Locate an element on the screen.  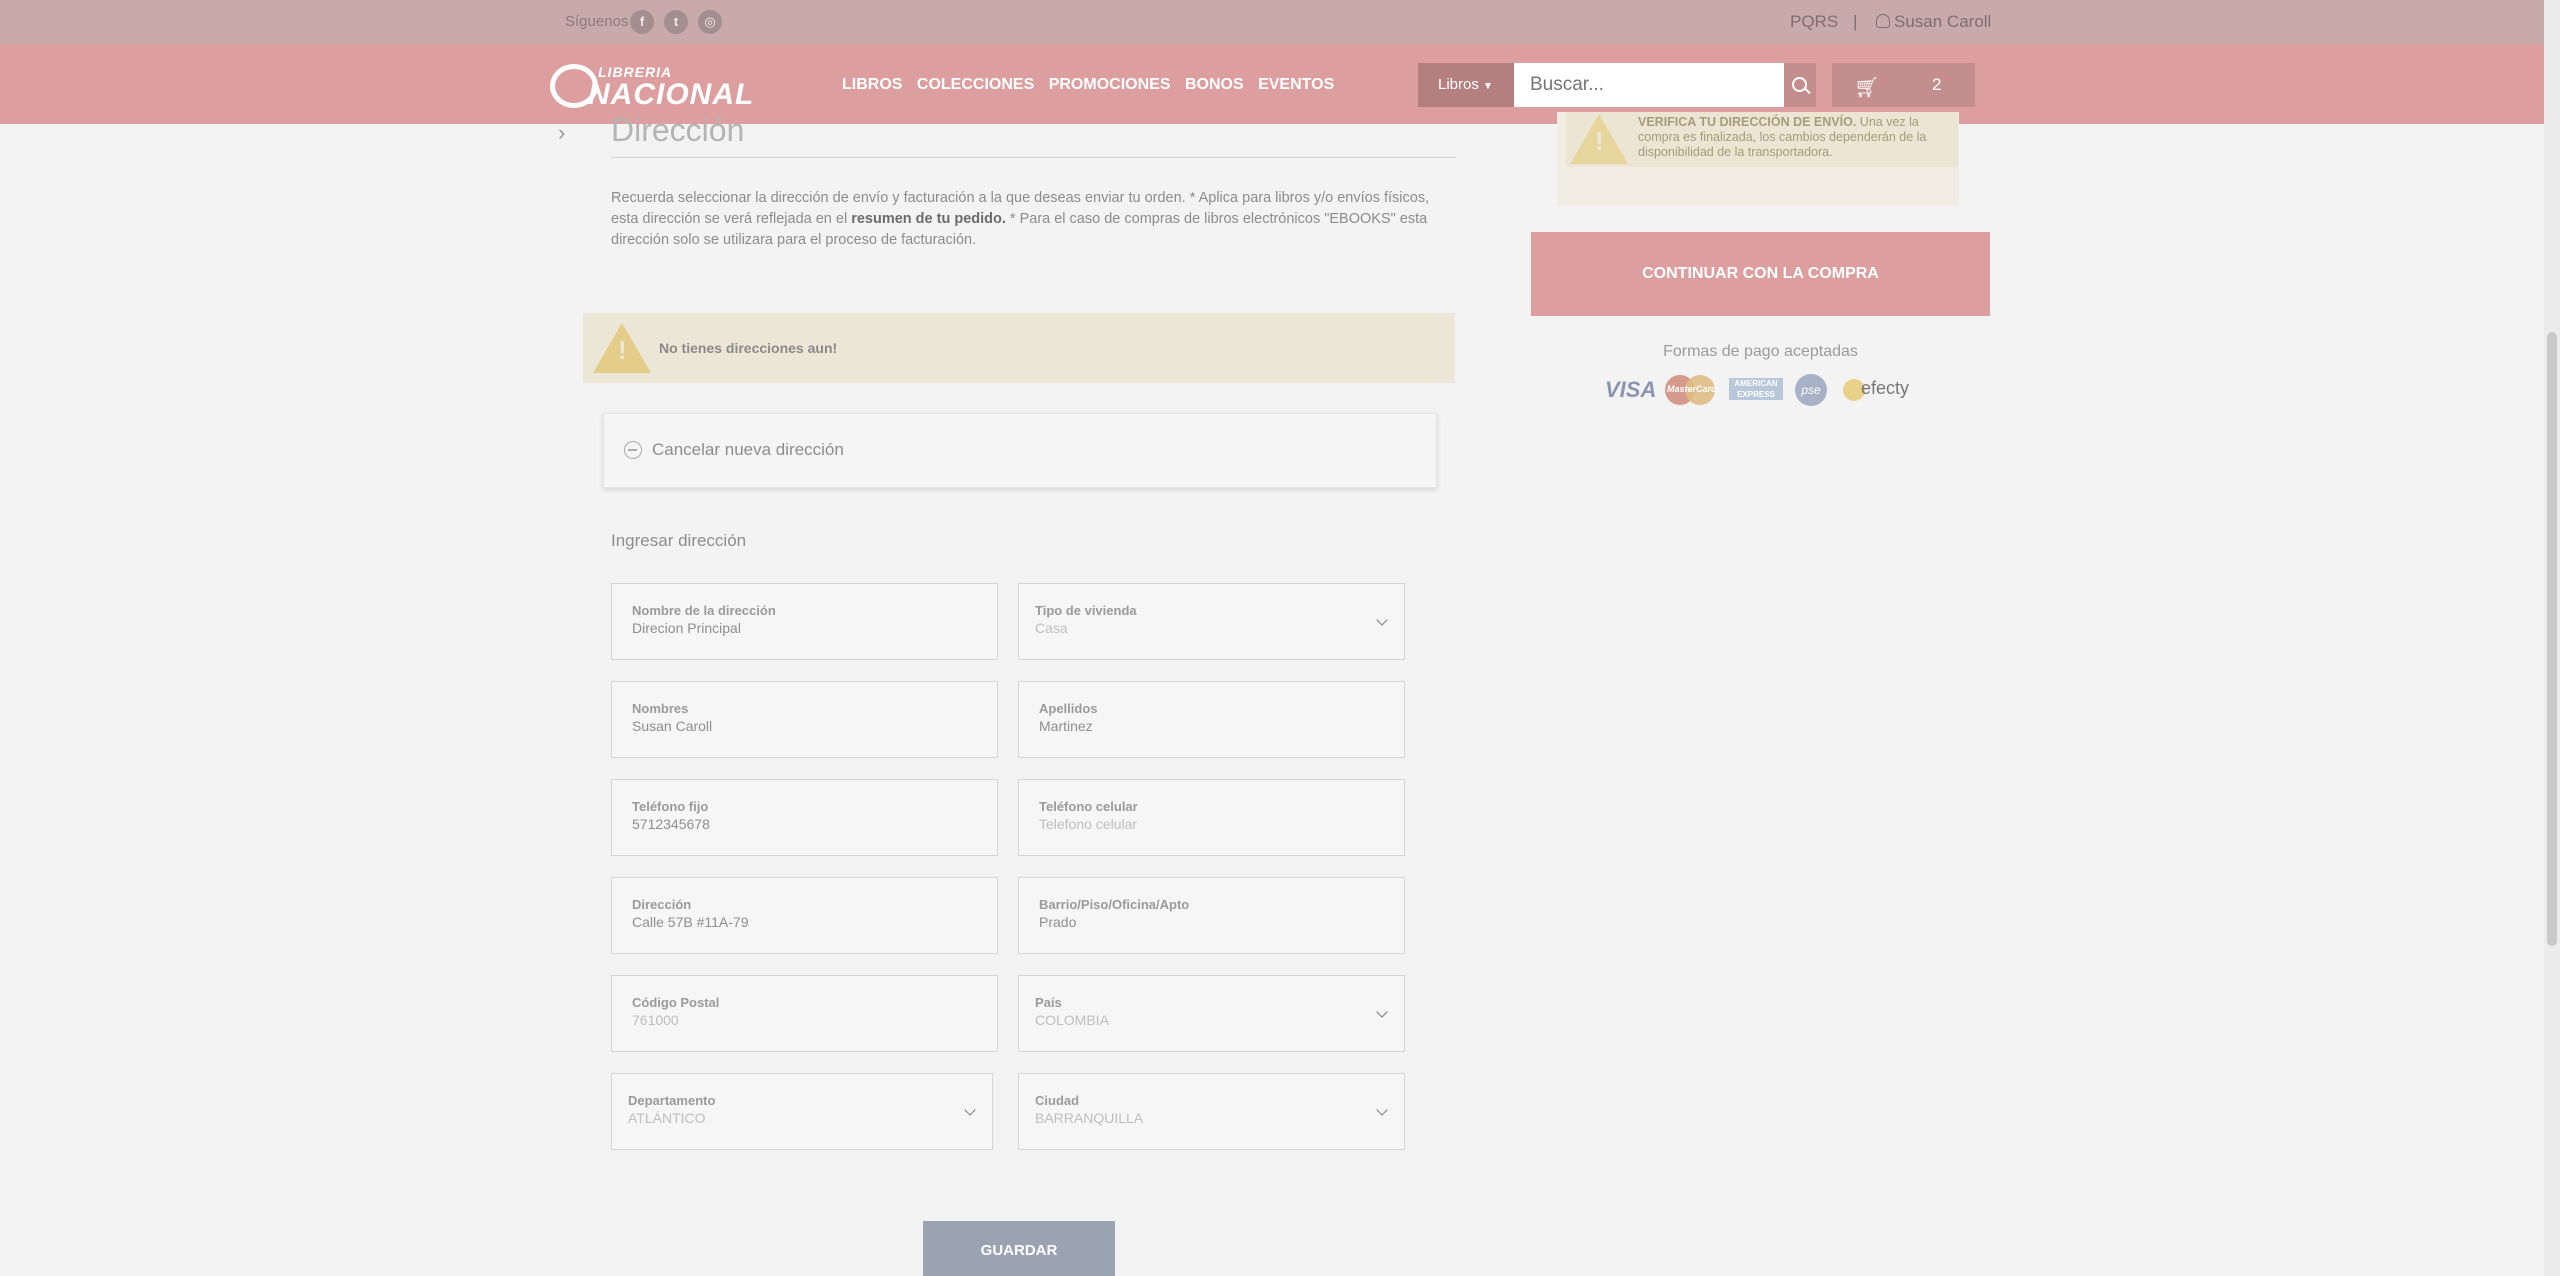
cart-icon: 🛒︎ is located at coordinates (1867, 88).